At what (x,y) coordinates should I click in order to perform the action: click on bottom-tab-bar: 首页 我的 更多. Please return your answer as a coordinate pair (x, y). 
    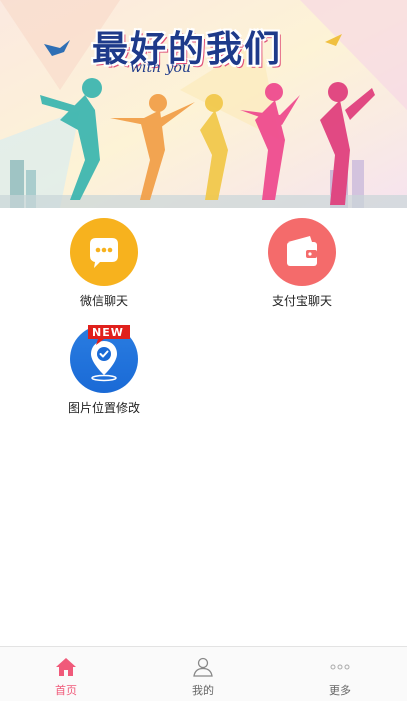
    Looking at the image, I should click on (203, 673).